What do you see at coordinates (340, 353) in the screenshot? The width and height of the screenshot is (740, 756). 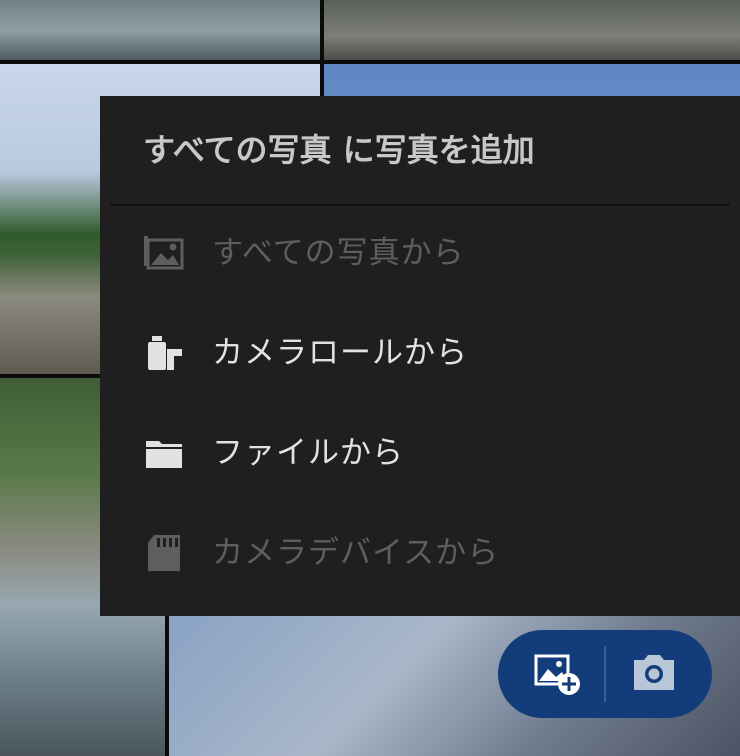 I see `menu-item-label: カメラロールから` at bounding box center [340, 353].